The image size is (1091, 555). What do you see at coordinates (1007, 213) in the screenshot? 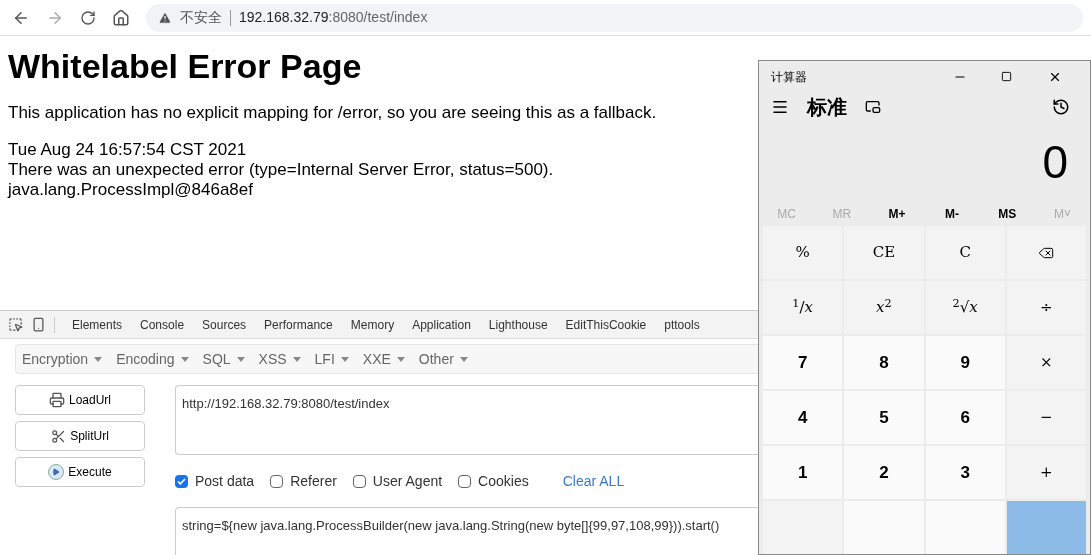
I see `memory-button: MS` at bounding box center [1007, 213].